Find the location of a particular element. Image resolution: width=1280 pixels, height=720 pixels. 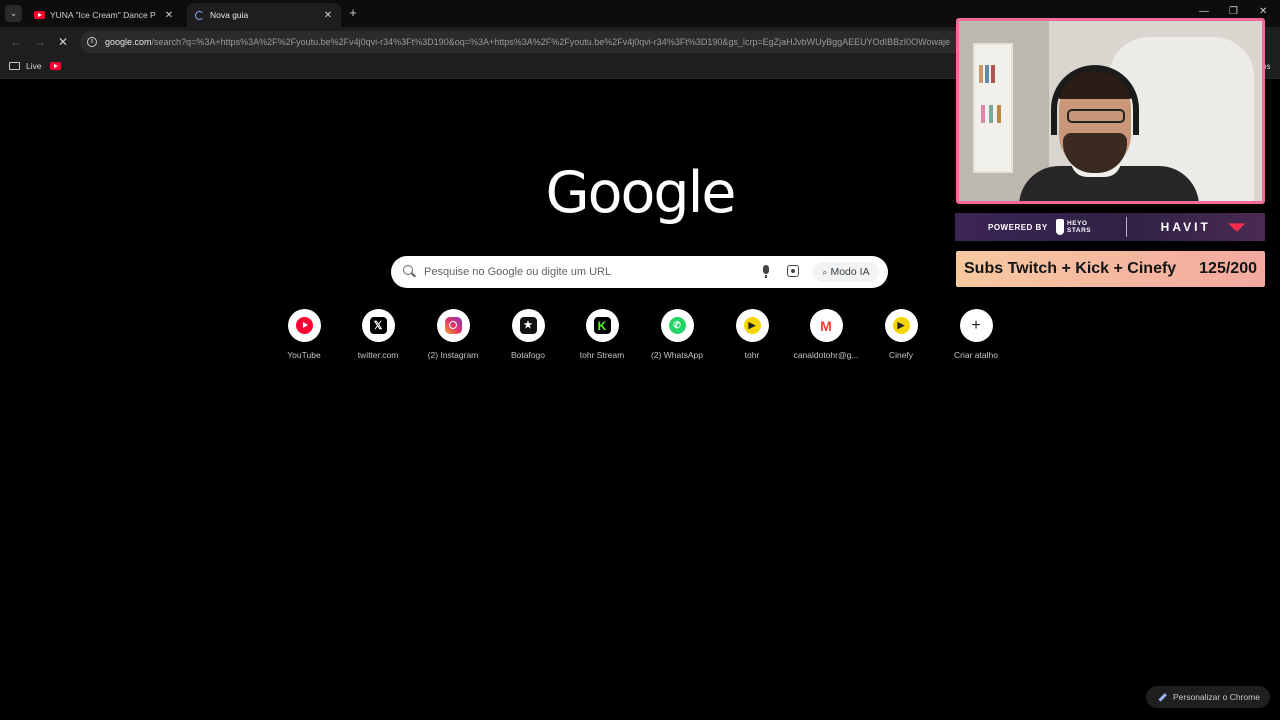

bookmark-folder-live: Live is located at coordinates (25, 66).